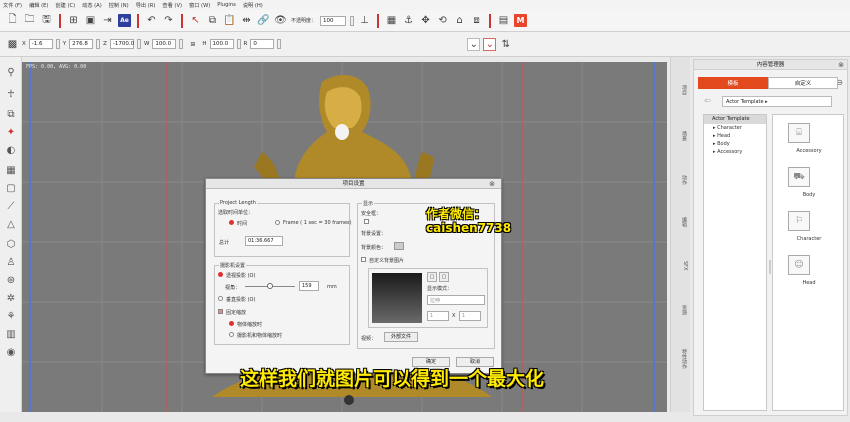 The image size is (850, 422). What do you see at coordinates (399, 246) in the screenshot?
I see `bg-color-swatch` at bounding box center [399, 246].